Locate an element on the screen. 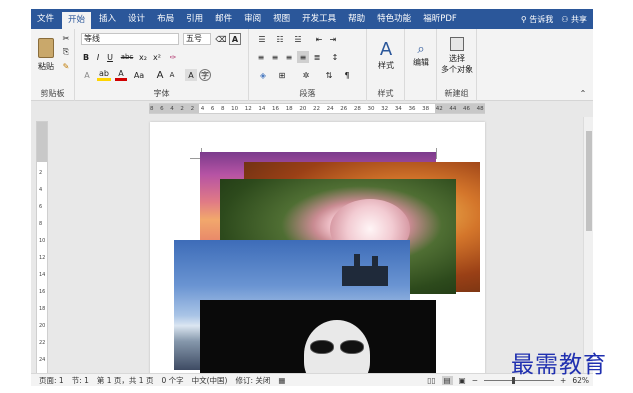 The width and height of the screenshot is (633, 393). tab-layout: 布局 is located at coordinates (165, 19).